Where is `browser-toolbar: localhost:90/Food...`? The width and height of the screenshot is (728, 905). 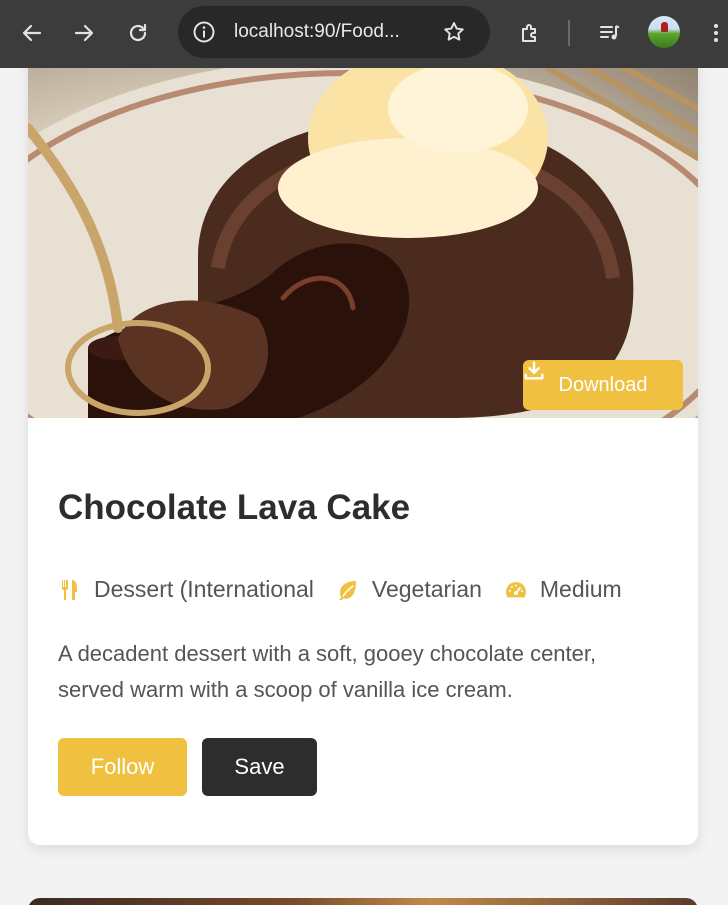
browser-toolbar: localhost:90/Food... is located at coordinates (364, 34).